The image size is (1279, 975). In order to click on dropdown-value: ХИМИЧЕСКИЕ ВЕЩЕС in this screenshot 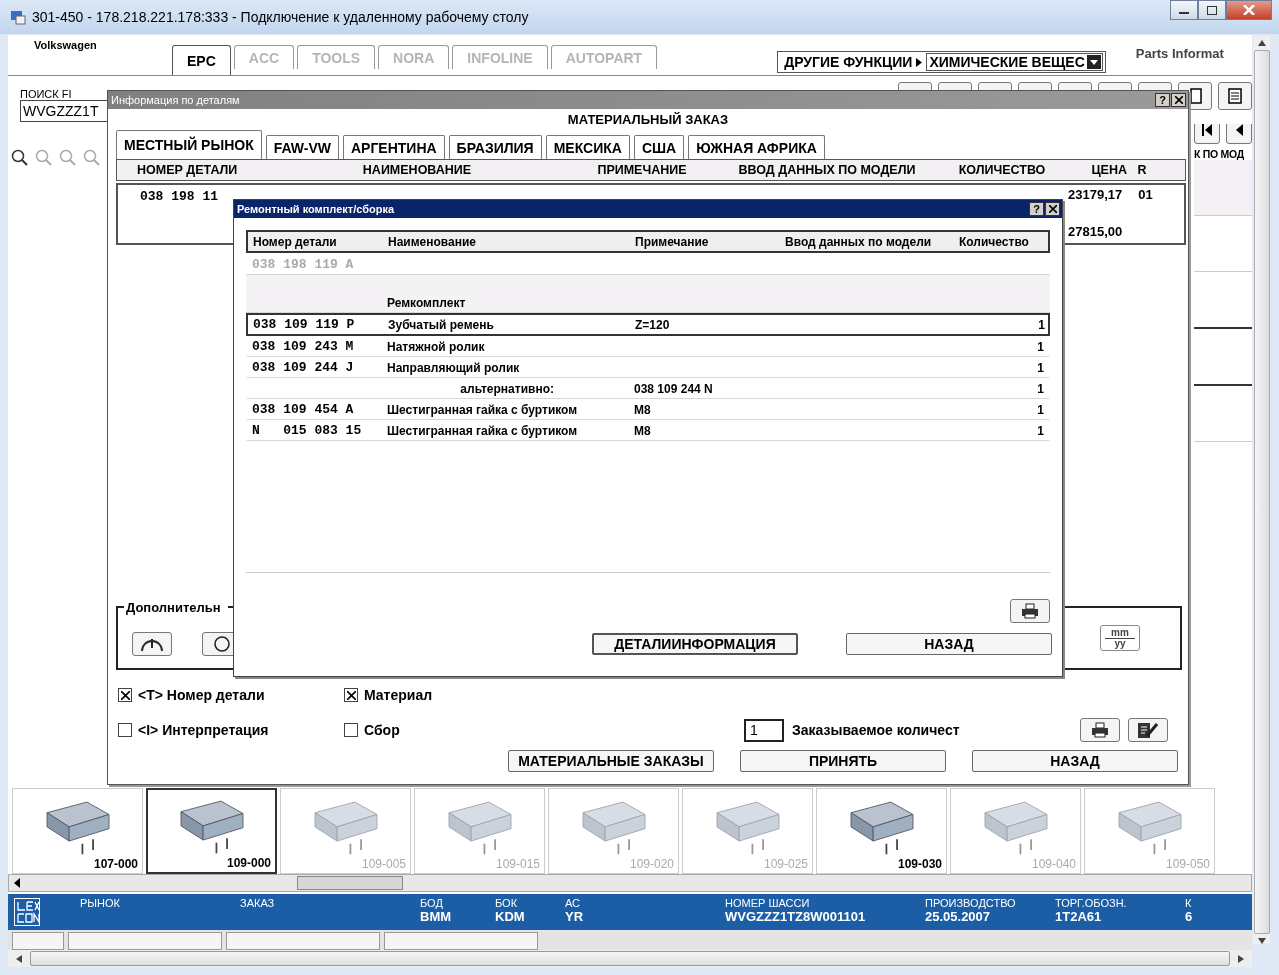, I will do `click(1007, 62)`.